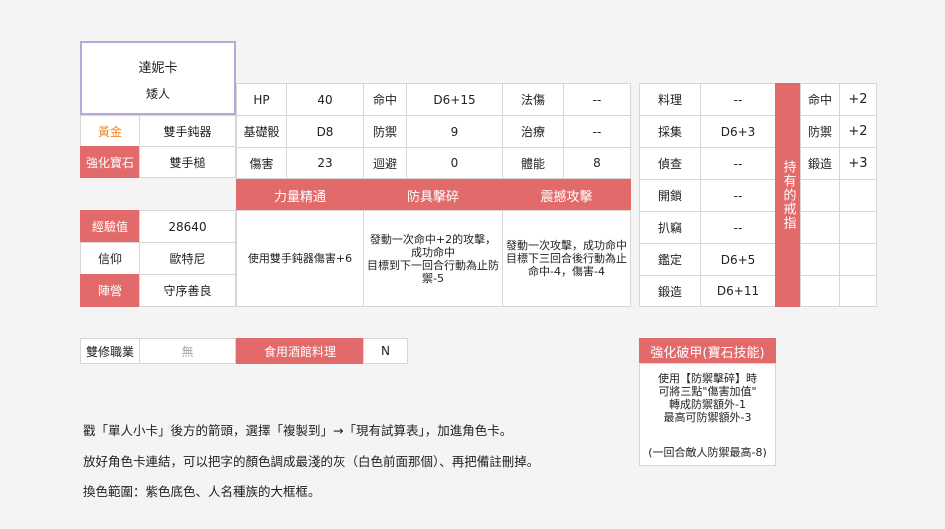  I want to click on stat-label: 治療, so click(533, 131).